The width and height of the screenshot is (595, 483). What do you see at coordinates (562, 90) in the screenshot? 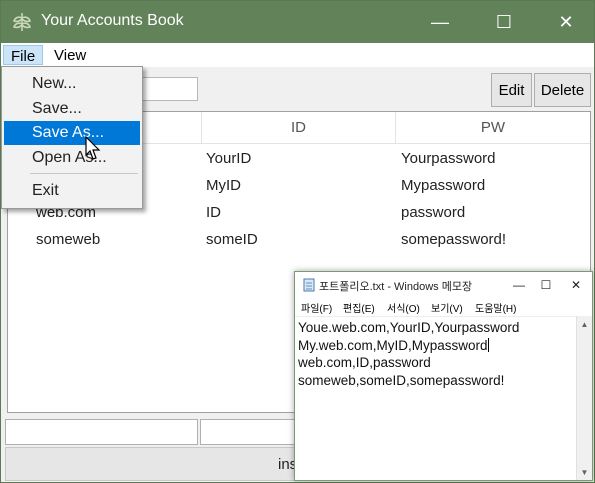
I see `delete-button: Delete` at bounding box center [562, 90].